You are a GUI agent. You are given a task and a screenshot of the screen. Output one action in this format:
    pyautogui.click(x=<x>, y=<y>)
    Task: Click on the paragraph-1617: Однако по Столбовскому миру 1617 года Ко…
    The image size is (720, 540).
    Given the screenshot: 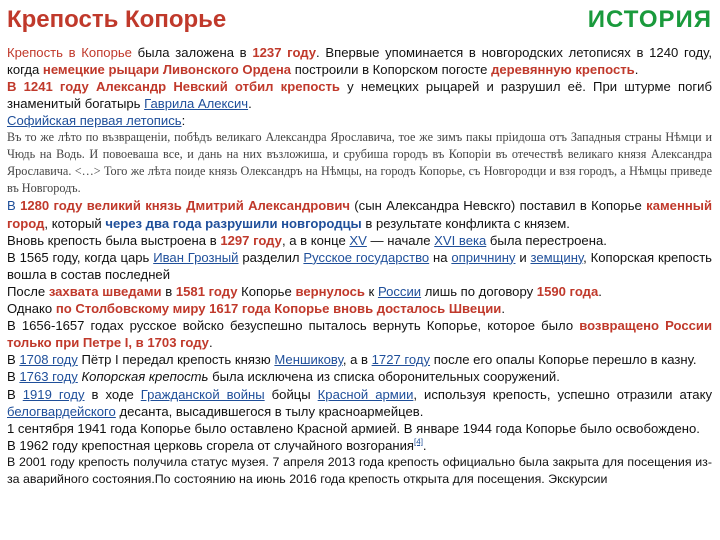 What is the action you would take?
    pyautogui.click(x=359, y=308)
    